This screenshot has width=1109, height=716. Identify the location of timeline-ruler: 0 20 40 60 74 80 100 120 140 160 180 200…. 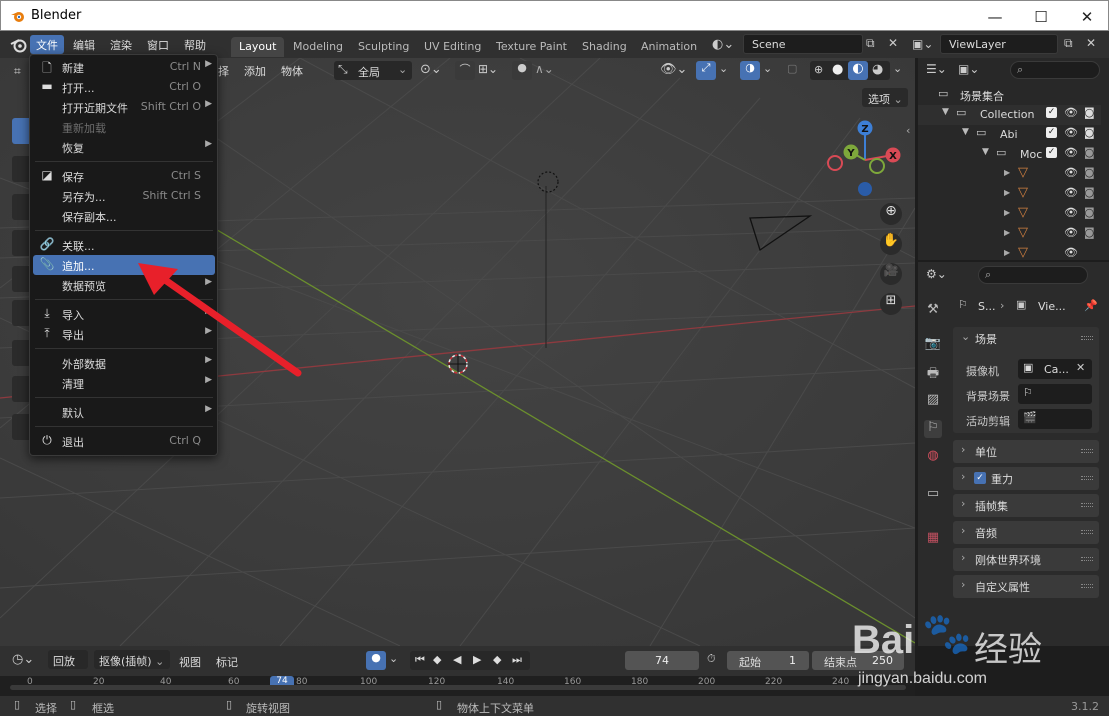
(457, 686).